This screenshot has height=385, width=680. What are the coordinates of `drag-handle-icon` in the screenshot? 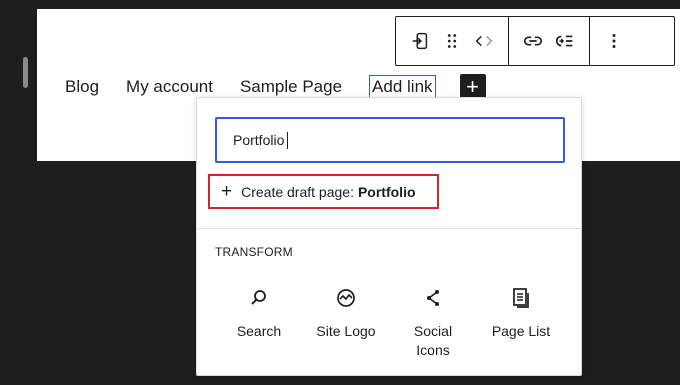 It's located at (452, 41).